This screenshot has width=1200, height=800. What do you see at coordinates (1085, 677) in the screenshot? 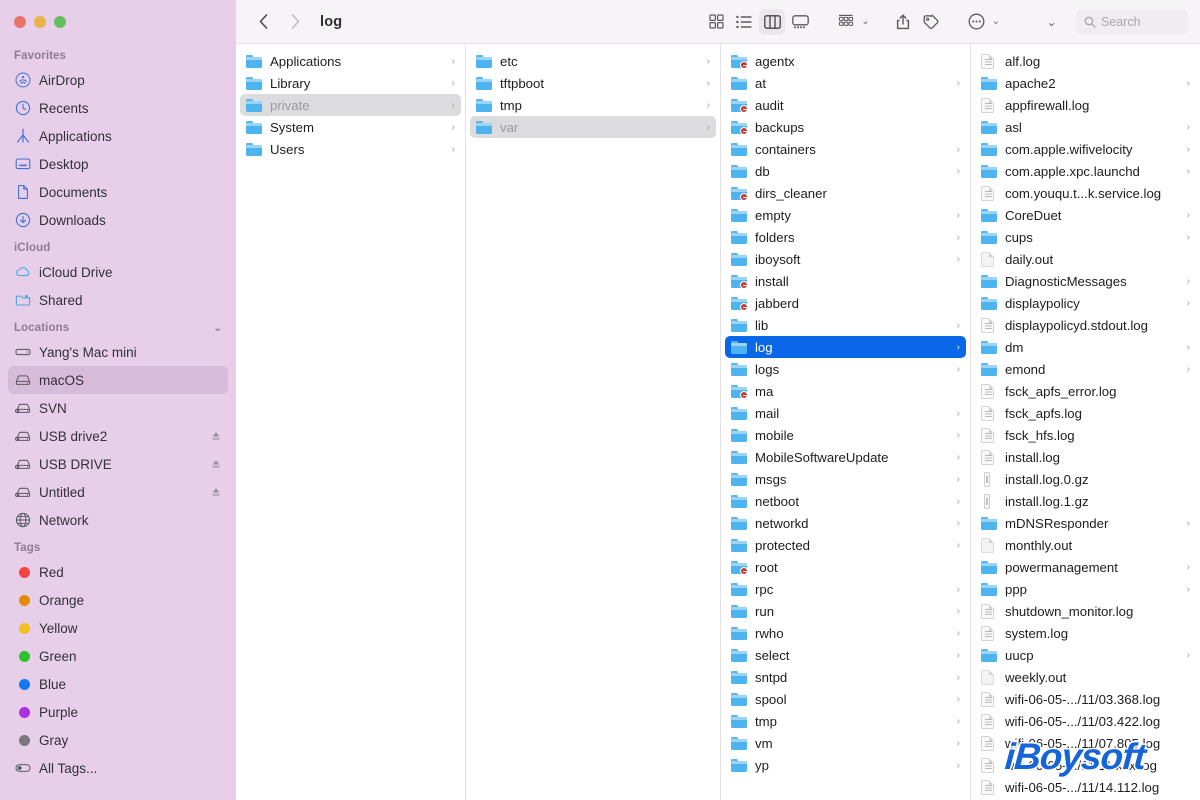
I see `file-row: weekly.out›` at bounding box center [1085, 677].